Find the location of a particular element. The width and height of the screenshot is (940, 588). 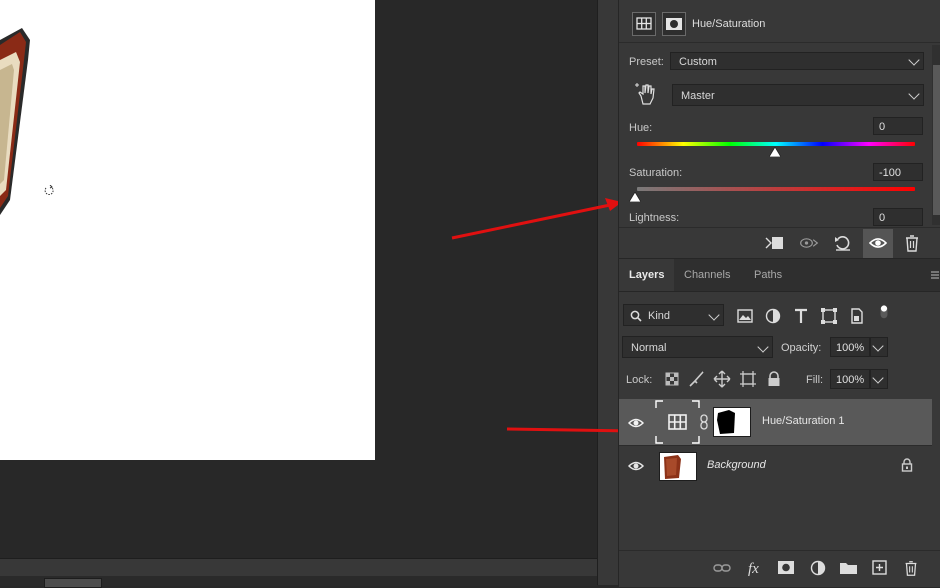

new-group-folder-icon is located at coordinates (849, 568).